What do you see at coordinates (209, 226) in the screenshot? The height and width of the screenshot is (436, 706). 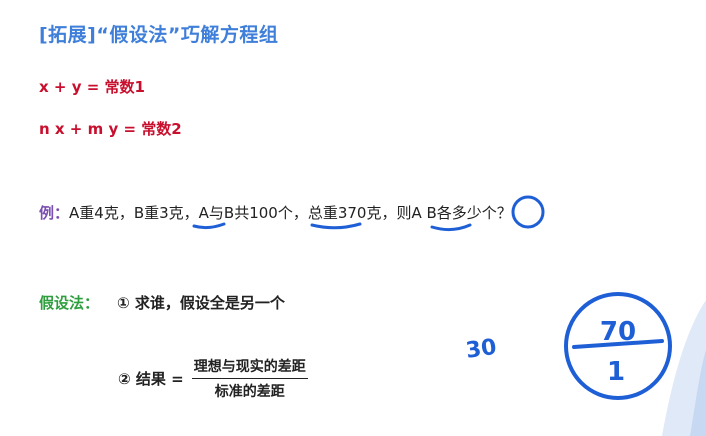 I see `underline-3g` at bounding box center [209, 226].